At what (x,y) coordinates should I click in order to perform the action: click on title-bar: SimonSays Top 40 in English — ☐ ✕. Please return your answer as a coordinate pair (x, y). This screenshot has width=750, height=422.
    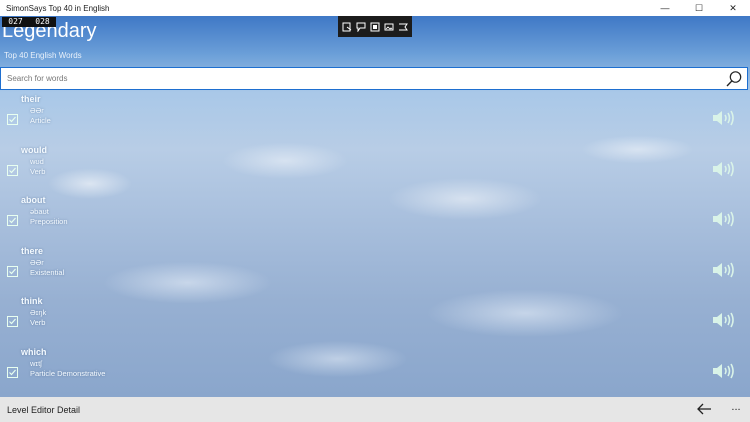
    Looking at the image, I should click on (375, 8).